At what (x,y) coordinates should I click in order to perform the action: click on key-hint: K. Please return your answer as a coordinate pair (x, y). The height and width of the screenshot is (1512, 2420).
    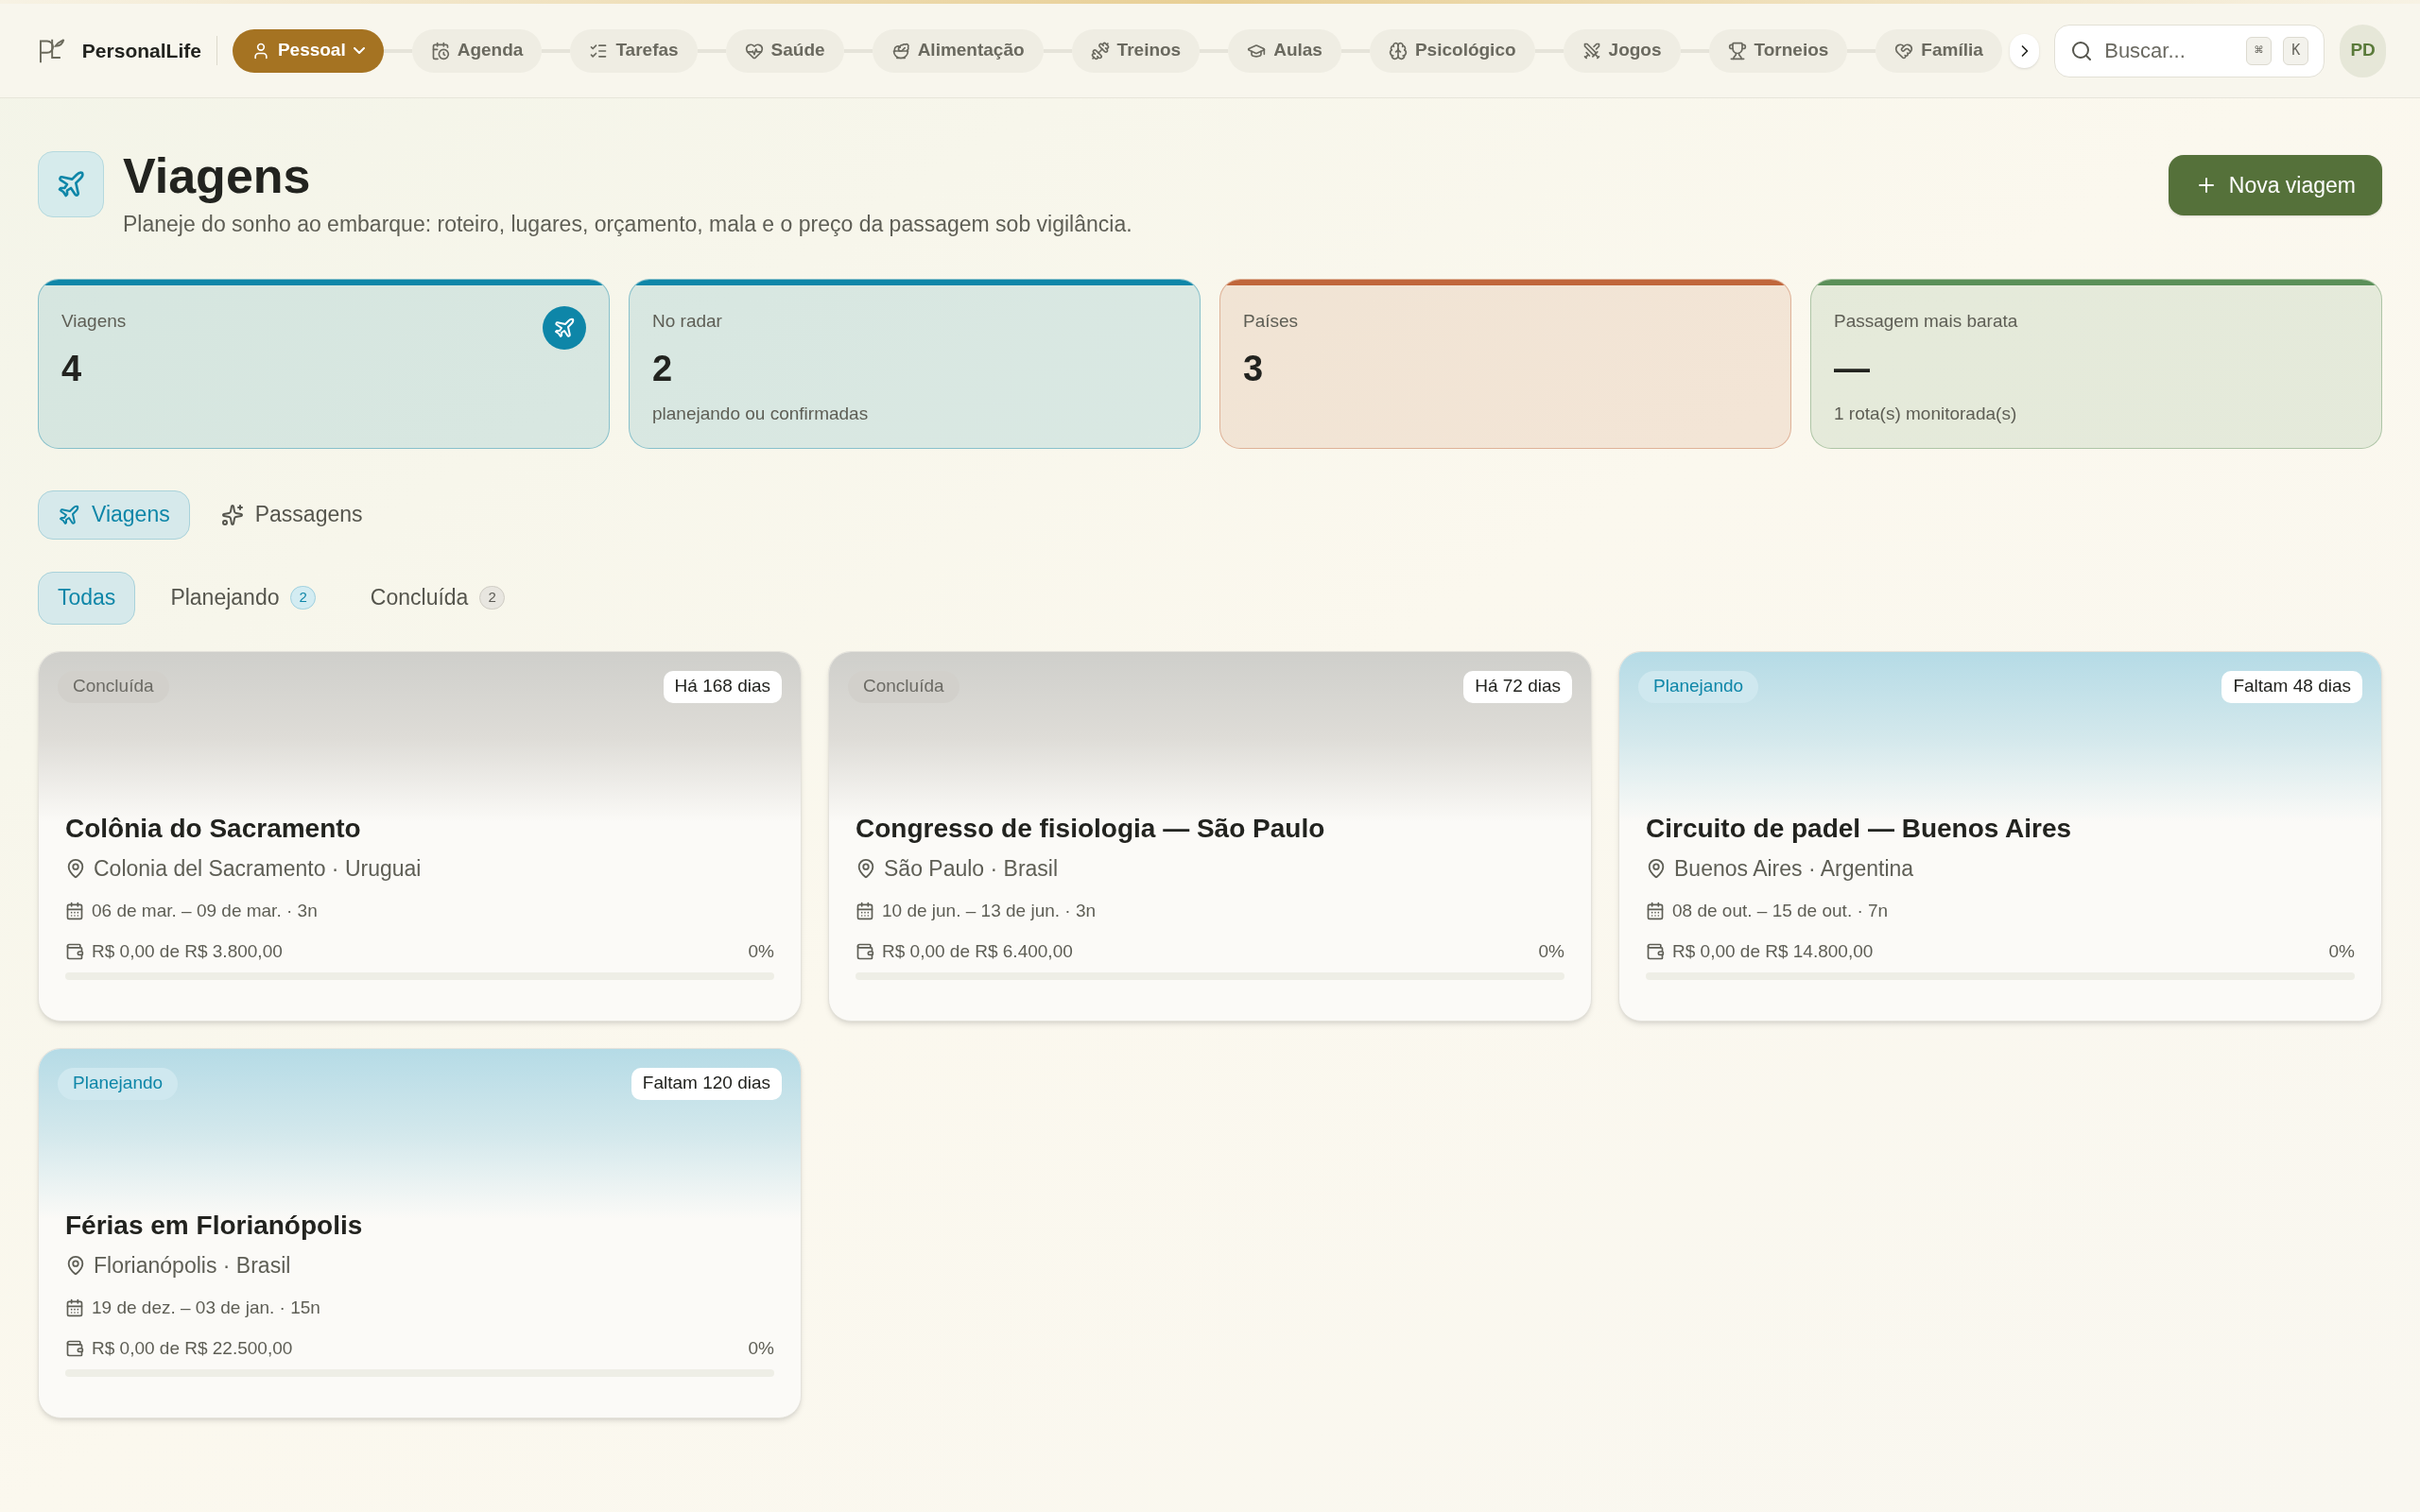
    Looking at the image, I should click on (2296, 50).